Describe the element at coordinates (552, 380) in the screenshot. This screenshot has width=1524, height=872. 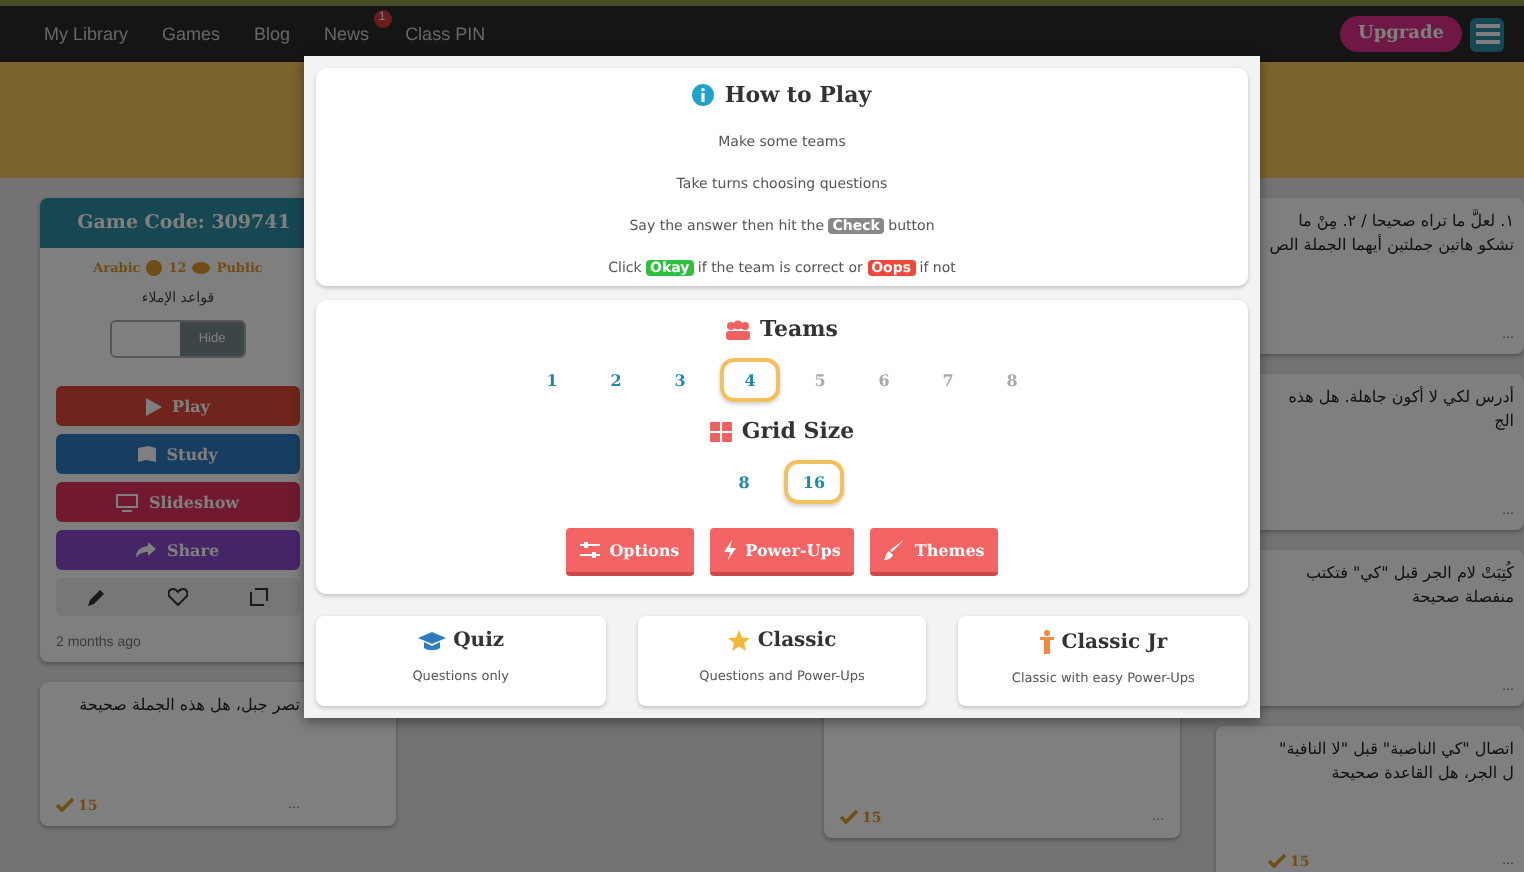
I see `team-count-option: 1` at that location.